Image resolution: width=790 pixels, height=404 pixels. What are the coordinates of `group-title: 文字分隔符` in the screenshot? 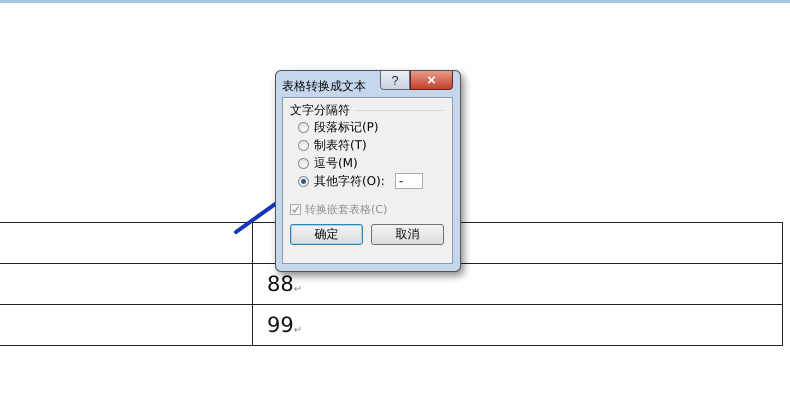 It's located at (320, 110).